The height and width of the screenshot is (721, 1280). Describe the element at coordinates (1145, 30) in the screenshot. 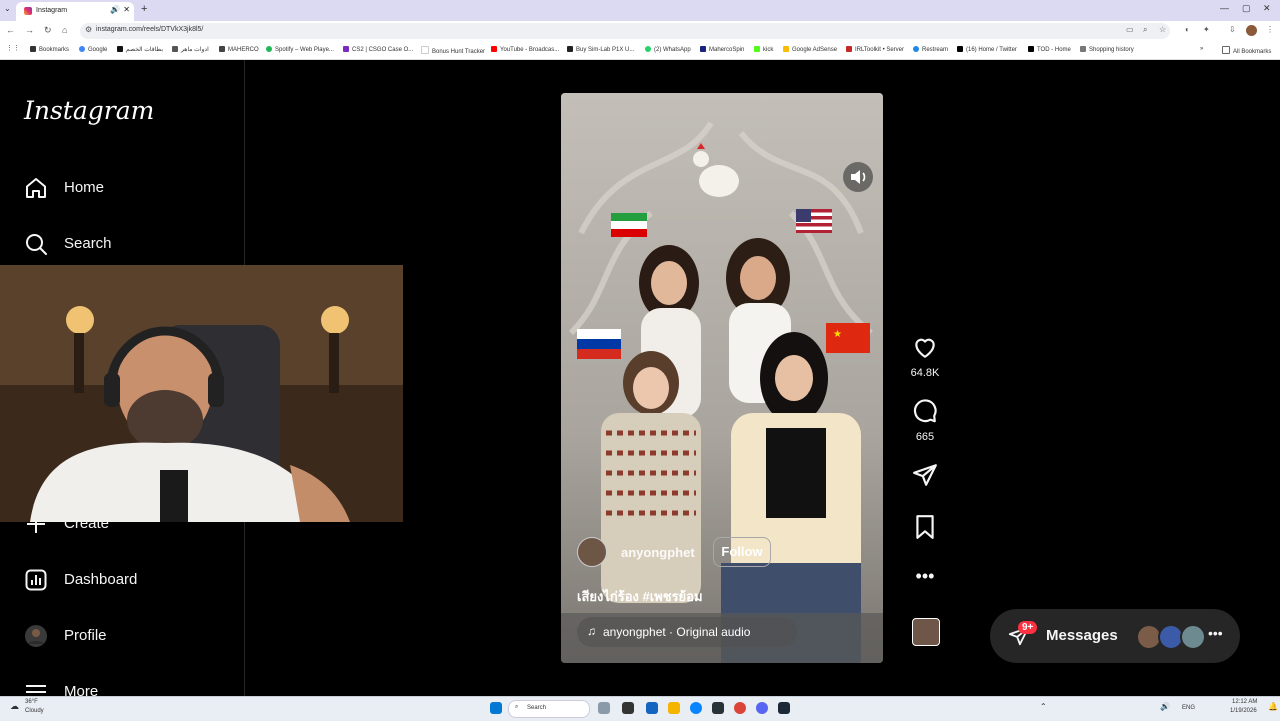

I see `zoom-icon: ⌕` at that location.